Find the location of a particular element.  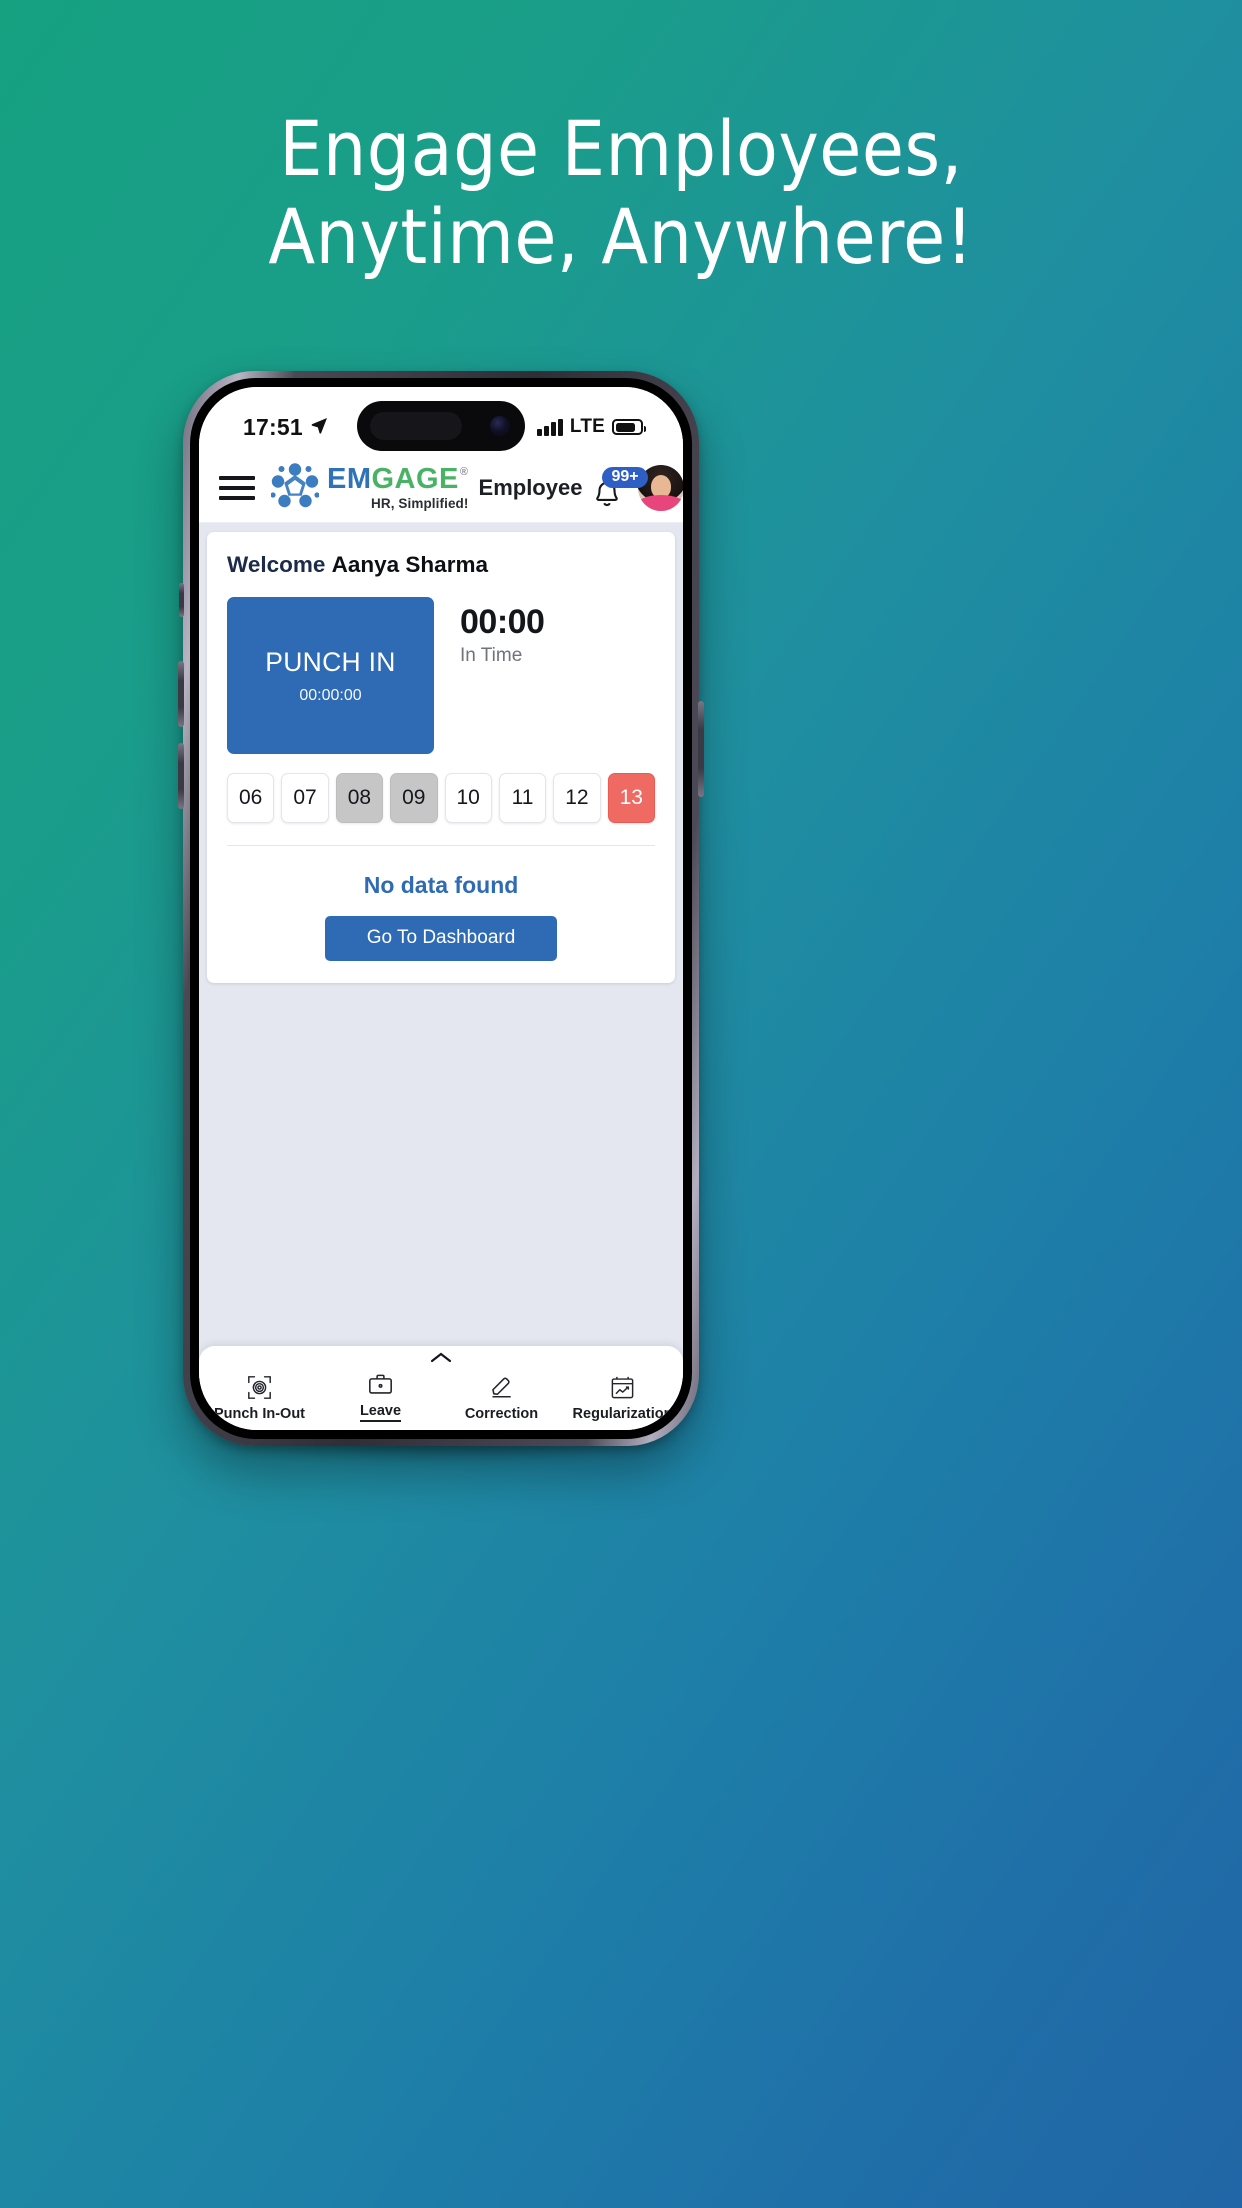

tab-regularization: Regularization is located at coordinates (622, 1398).